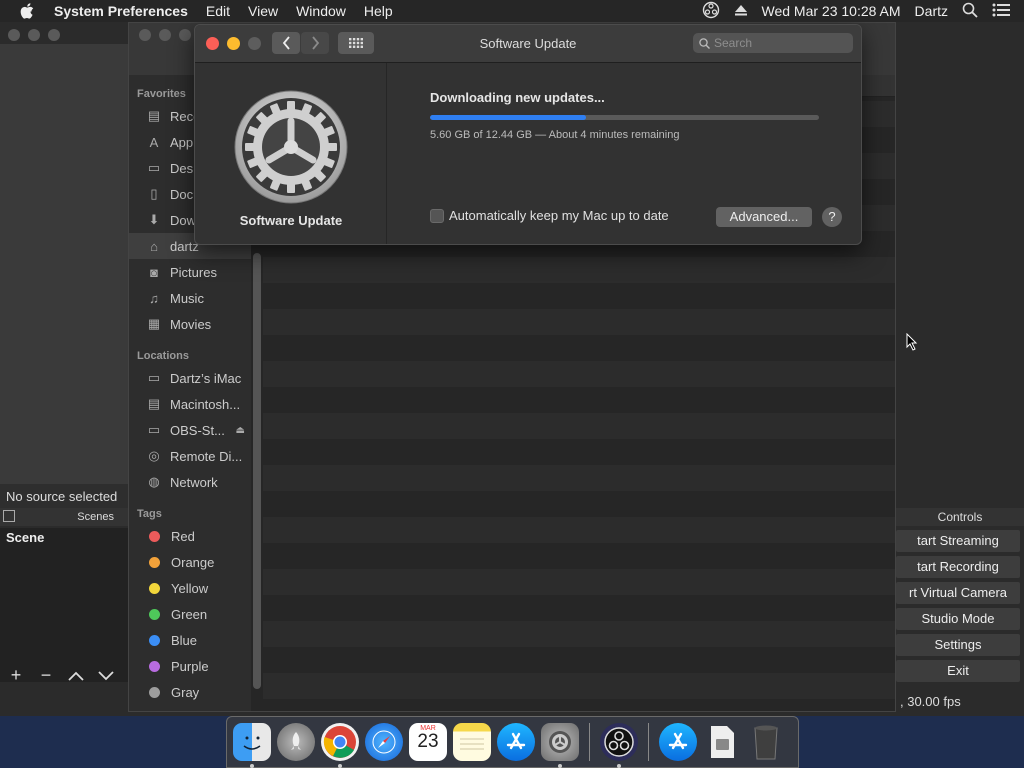 Image resolution: width=1024 pixels, height=768 pixels. I want to click on obs-dock-icon, so click(619, 745).